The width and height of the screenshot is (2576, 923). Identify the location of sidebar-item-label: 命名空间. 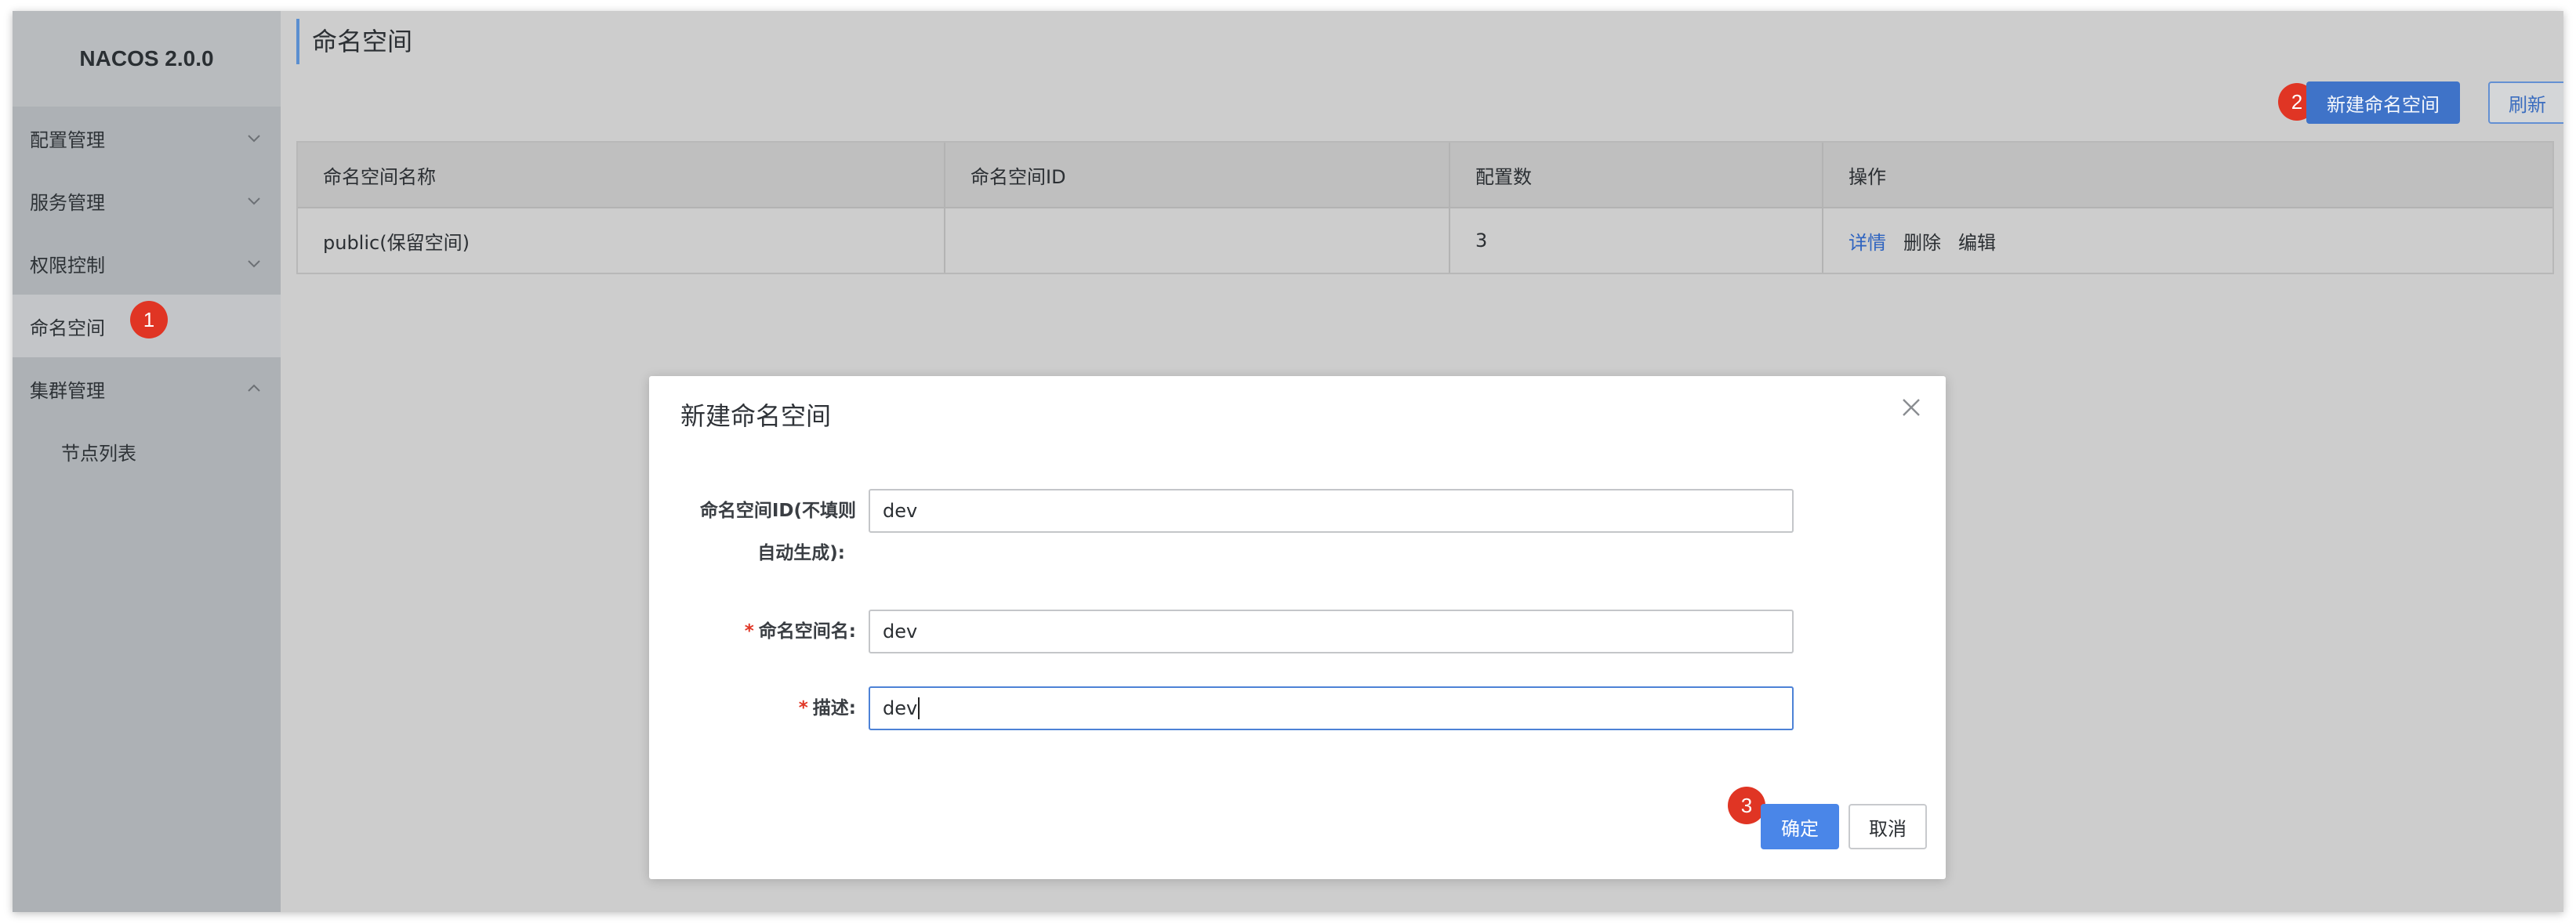
(68, 328).